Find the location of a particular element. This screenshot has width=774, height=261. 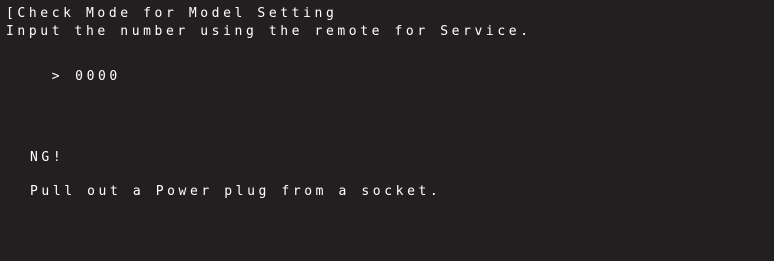

screen-title: [Check Mode for Model Setting is located at coordinates (172, 13).